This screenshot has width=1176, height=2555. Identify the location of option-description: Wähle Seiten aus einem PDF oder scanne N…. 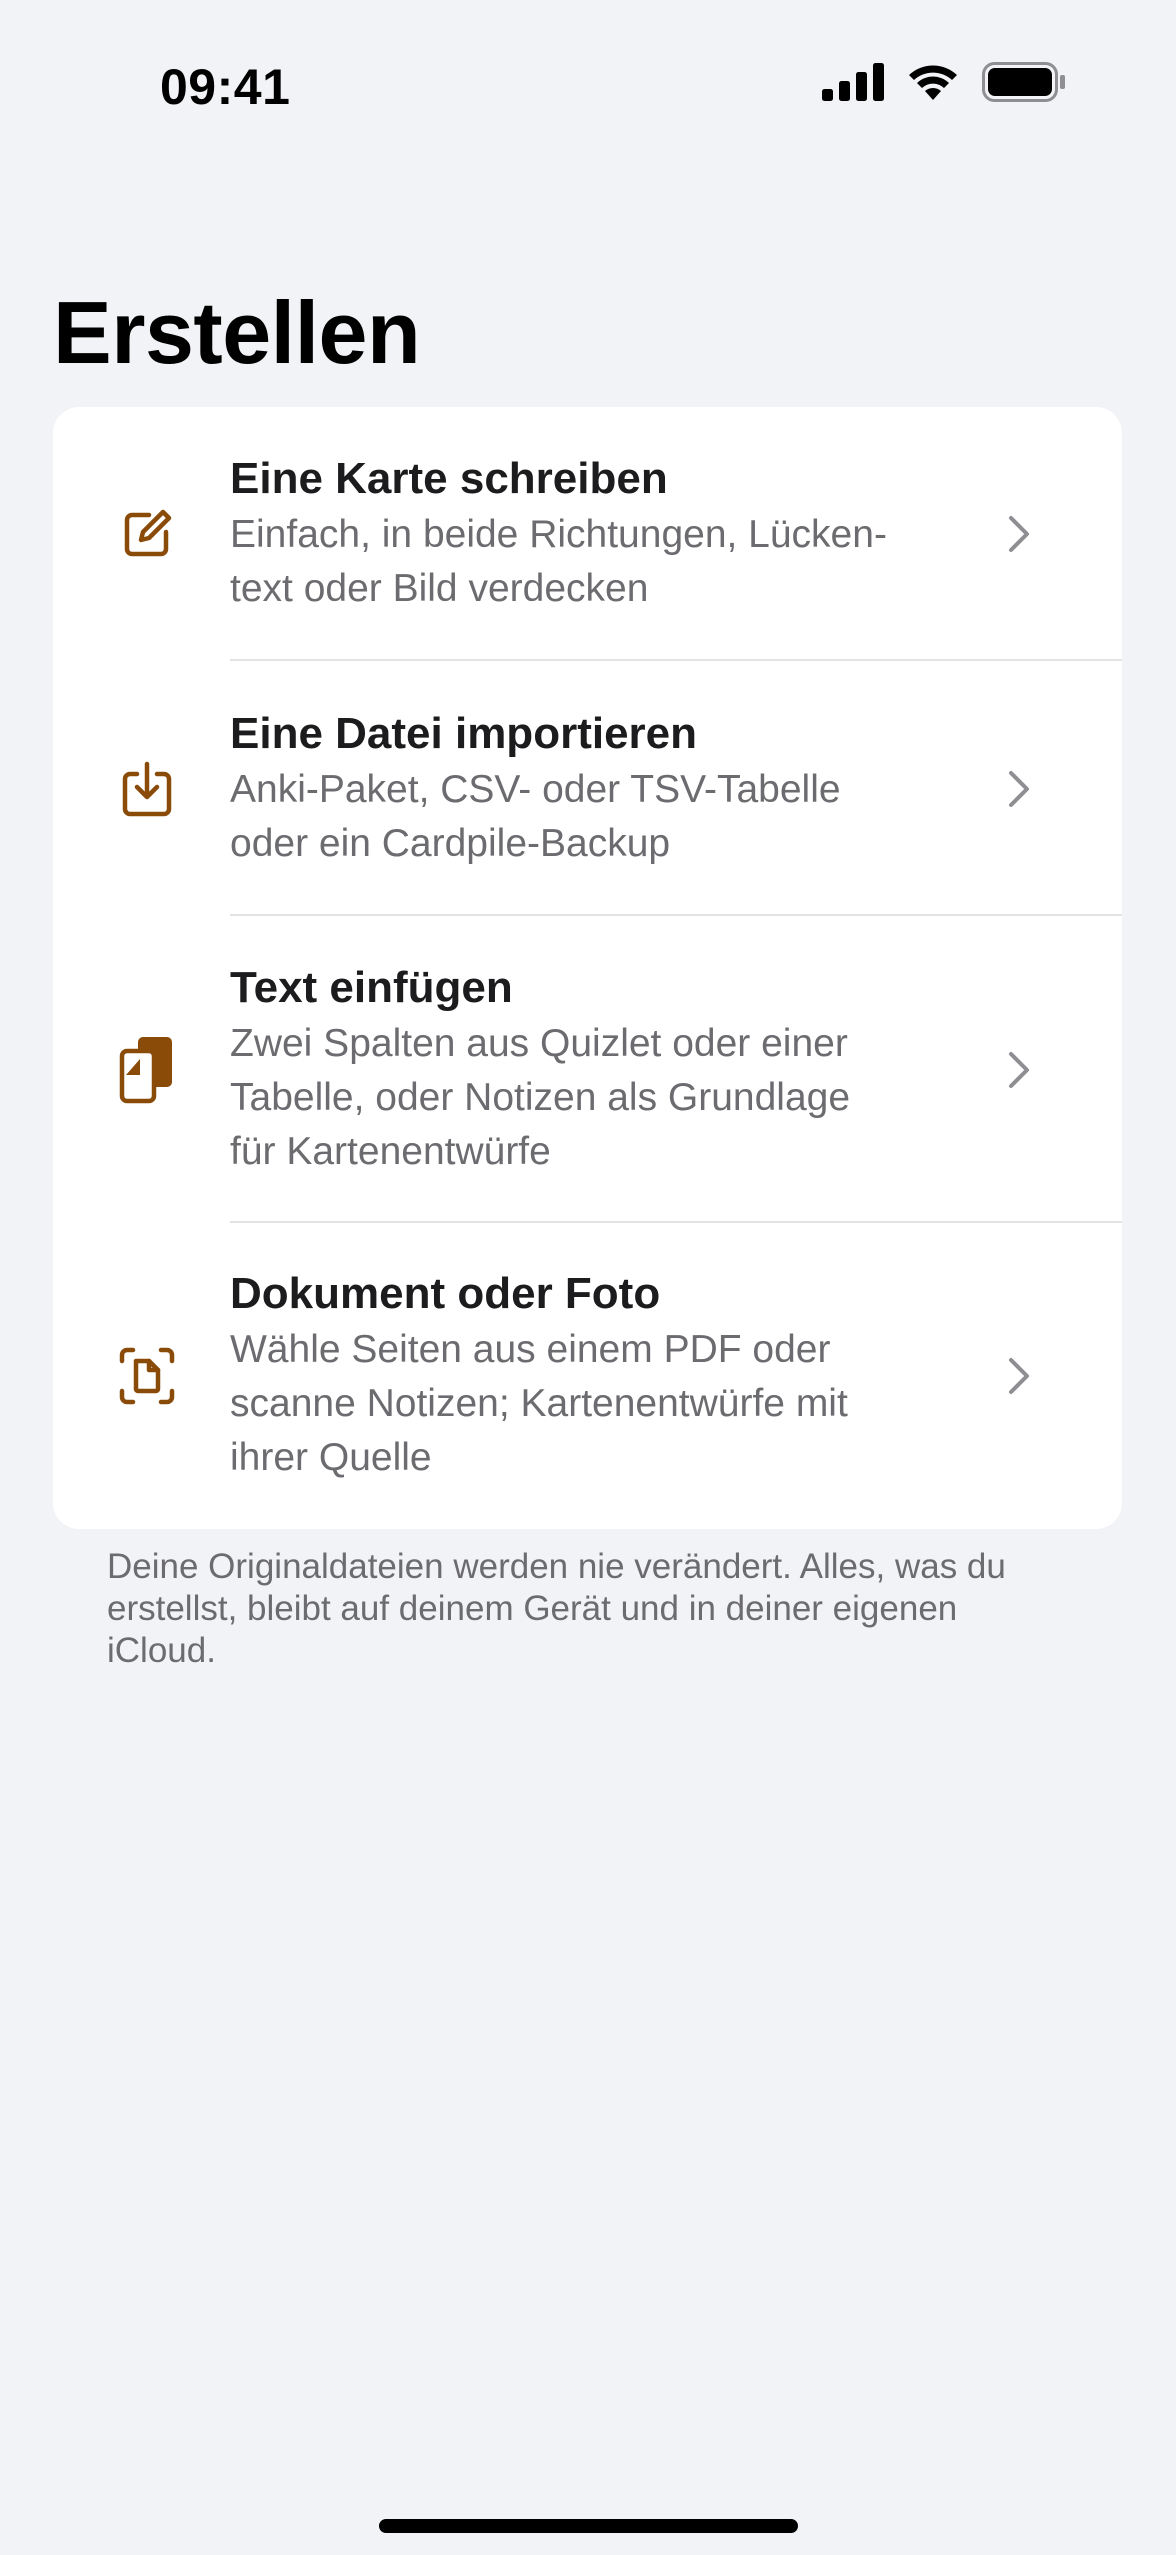
(598, 1404).